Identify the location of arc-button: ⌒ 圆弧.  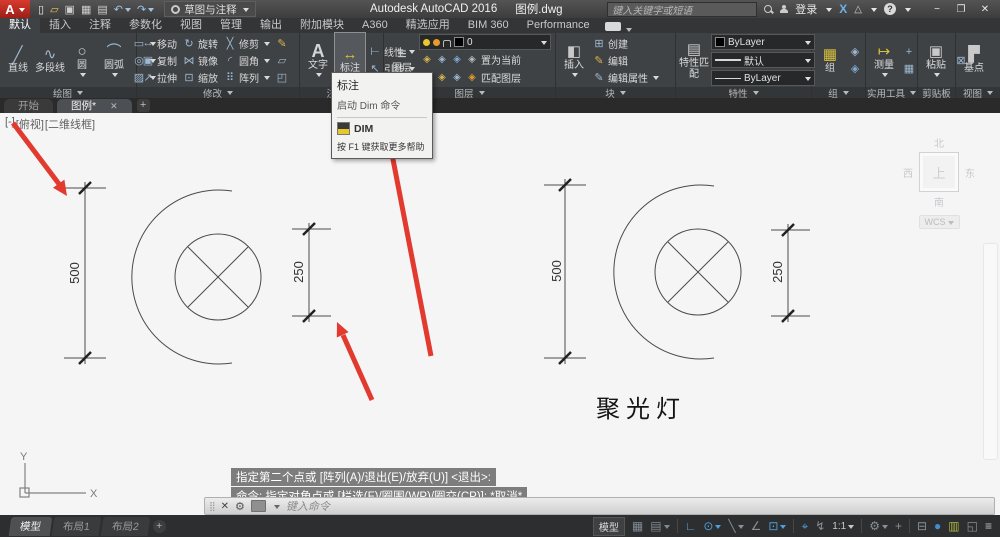
(114, 60).